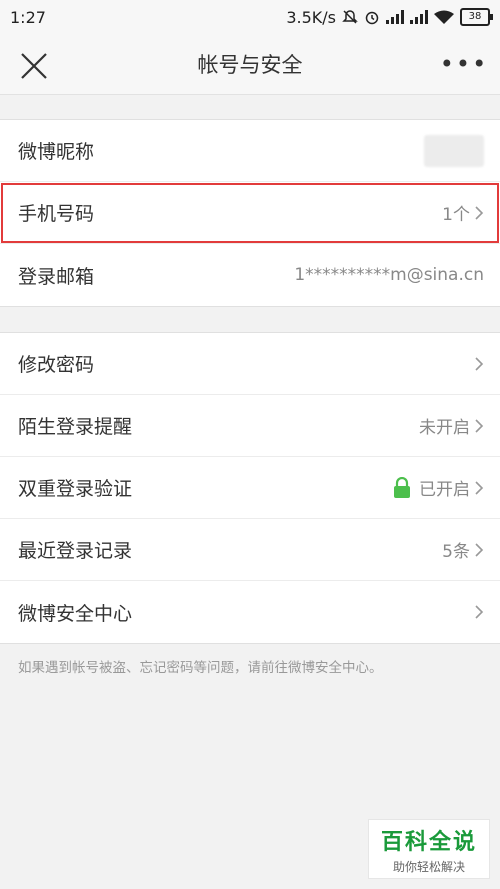 The image size is (500, 889). Describe the element at coordinates (250, 151) in the screenshot. I see `row-weibo-nickname: 微博昵称` at that location.